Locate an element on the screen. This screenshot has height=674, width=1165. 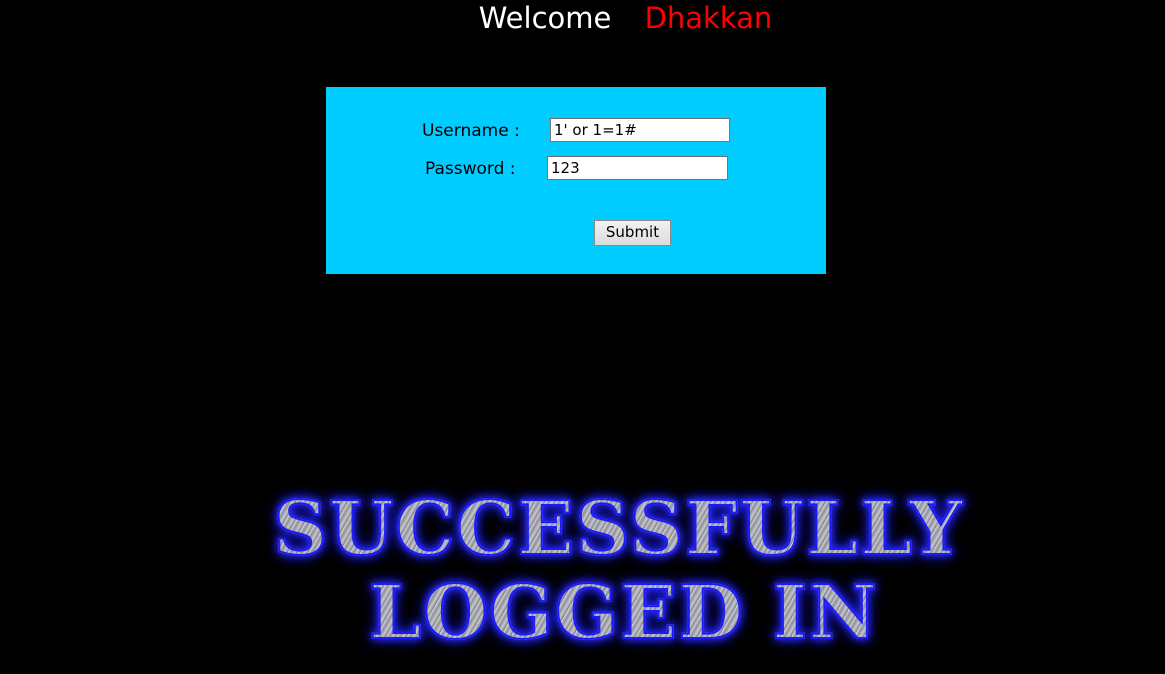
username-label: Username : is located at coordinates (471, 131).